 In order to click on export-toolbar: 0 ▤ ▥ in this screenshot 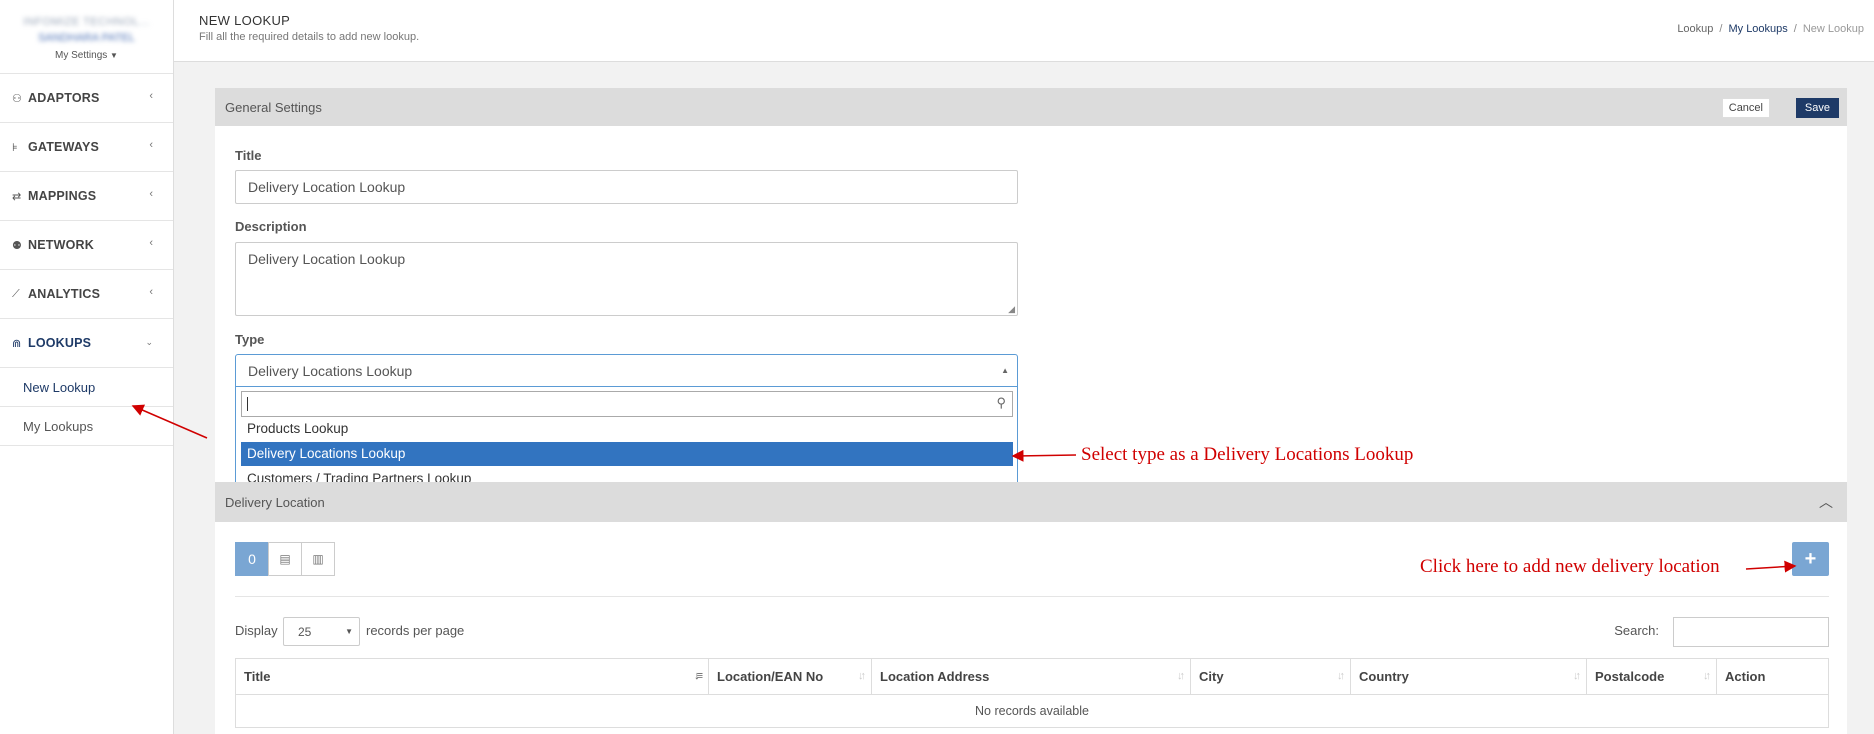, I will do `click(285, 559)`.